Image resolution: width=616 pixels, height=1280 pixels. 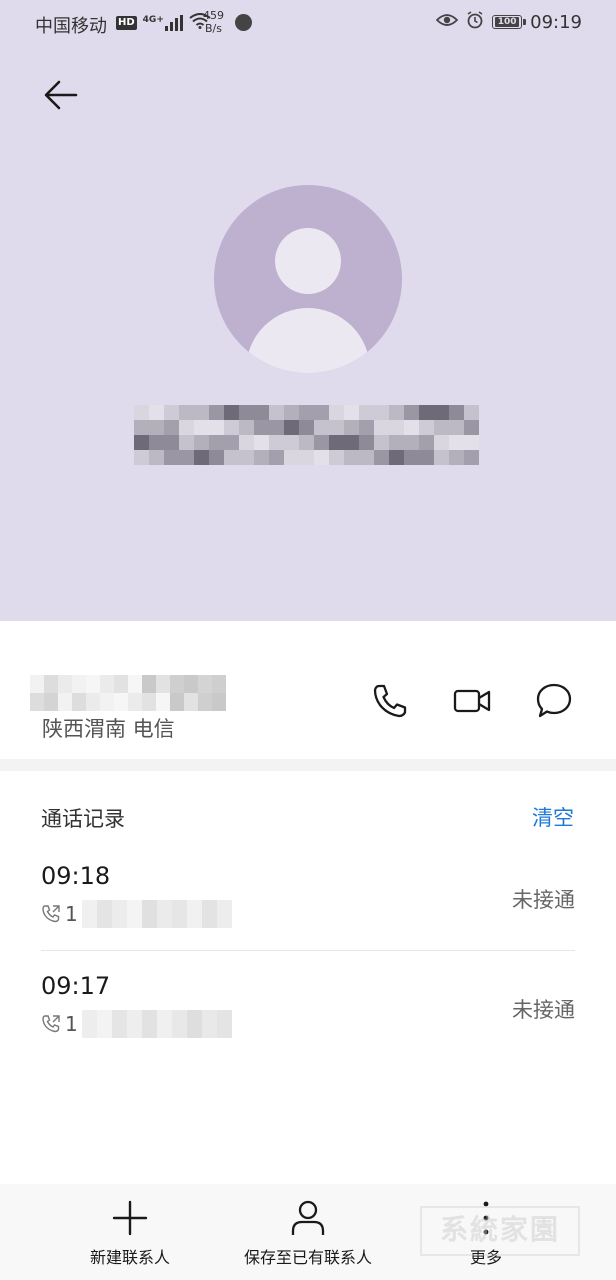 I want to click on network-speed: 459 B/s, so click(x=213, y=22).